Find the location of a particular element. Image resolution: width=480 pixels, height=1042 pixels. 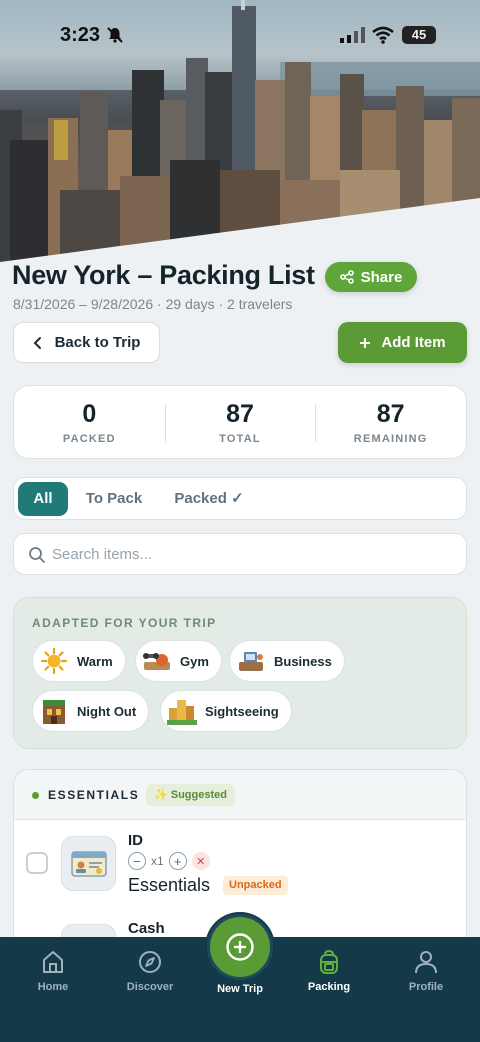

stat-packed-value: 0 is located at coordinates (89, 414).